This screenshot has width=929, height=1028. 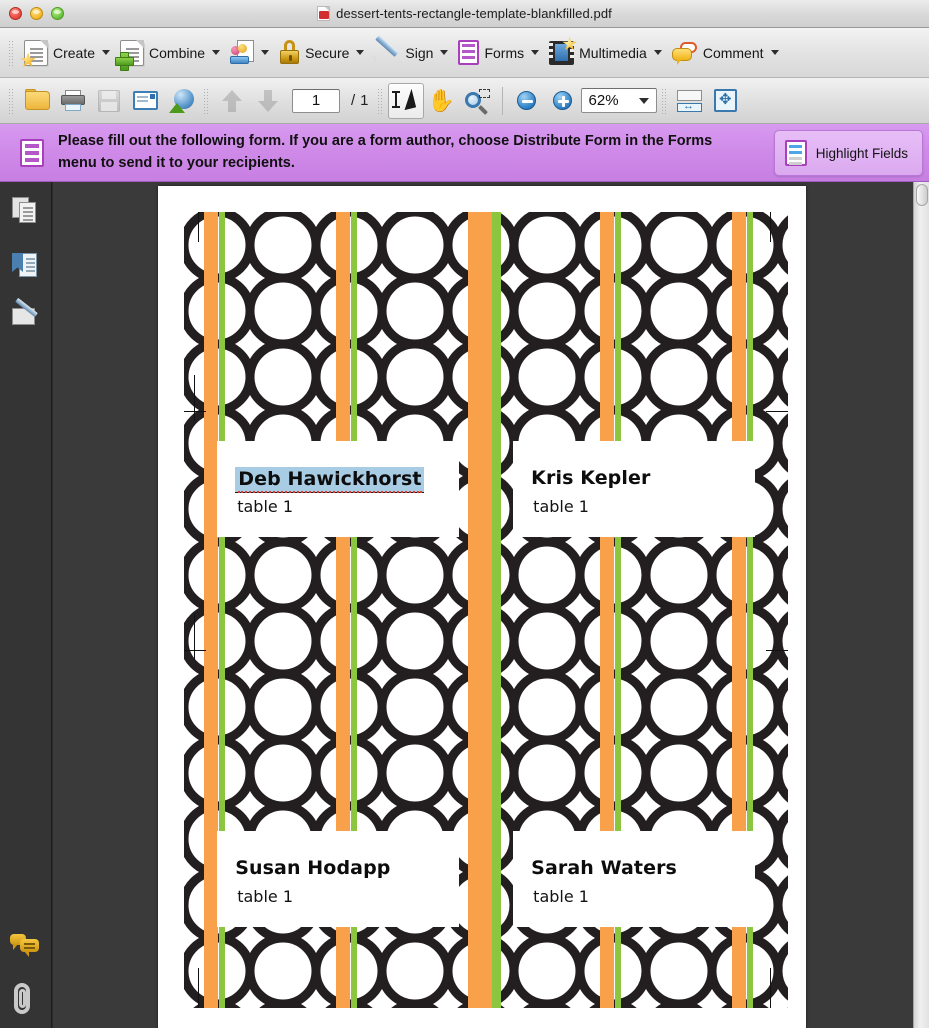 I want to click on guest-name-field-selected: Deb Hawickhorst, so click(x=329, y=479).